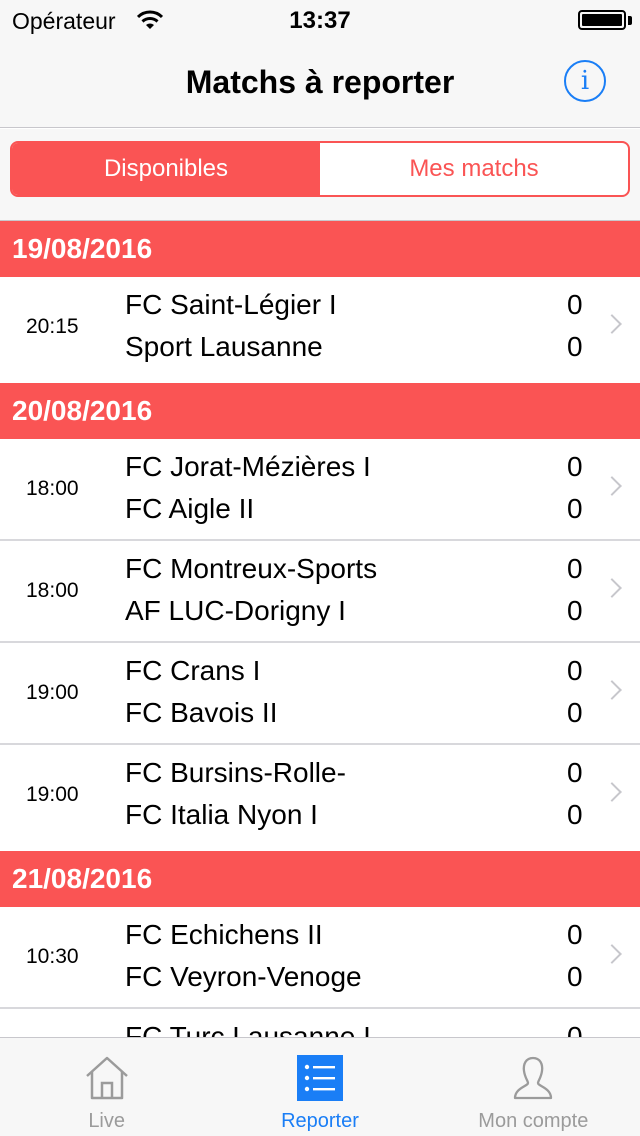  I want to click on home-team: FC Bursins-Rolle-, so click(235, 772).